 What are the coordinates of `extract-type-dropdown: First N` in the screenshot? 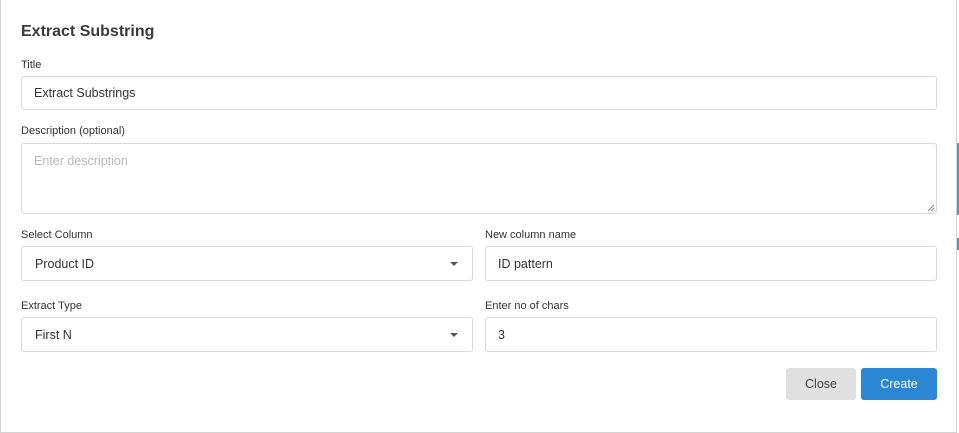 It's located at (247, 334).